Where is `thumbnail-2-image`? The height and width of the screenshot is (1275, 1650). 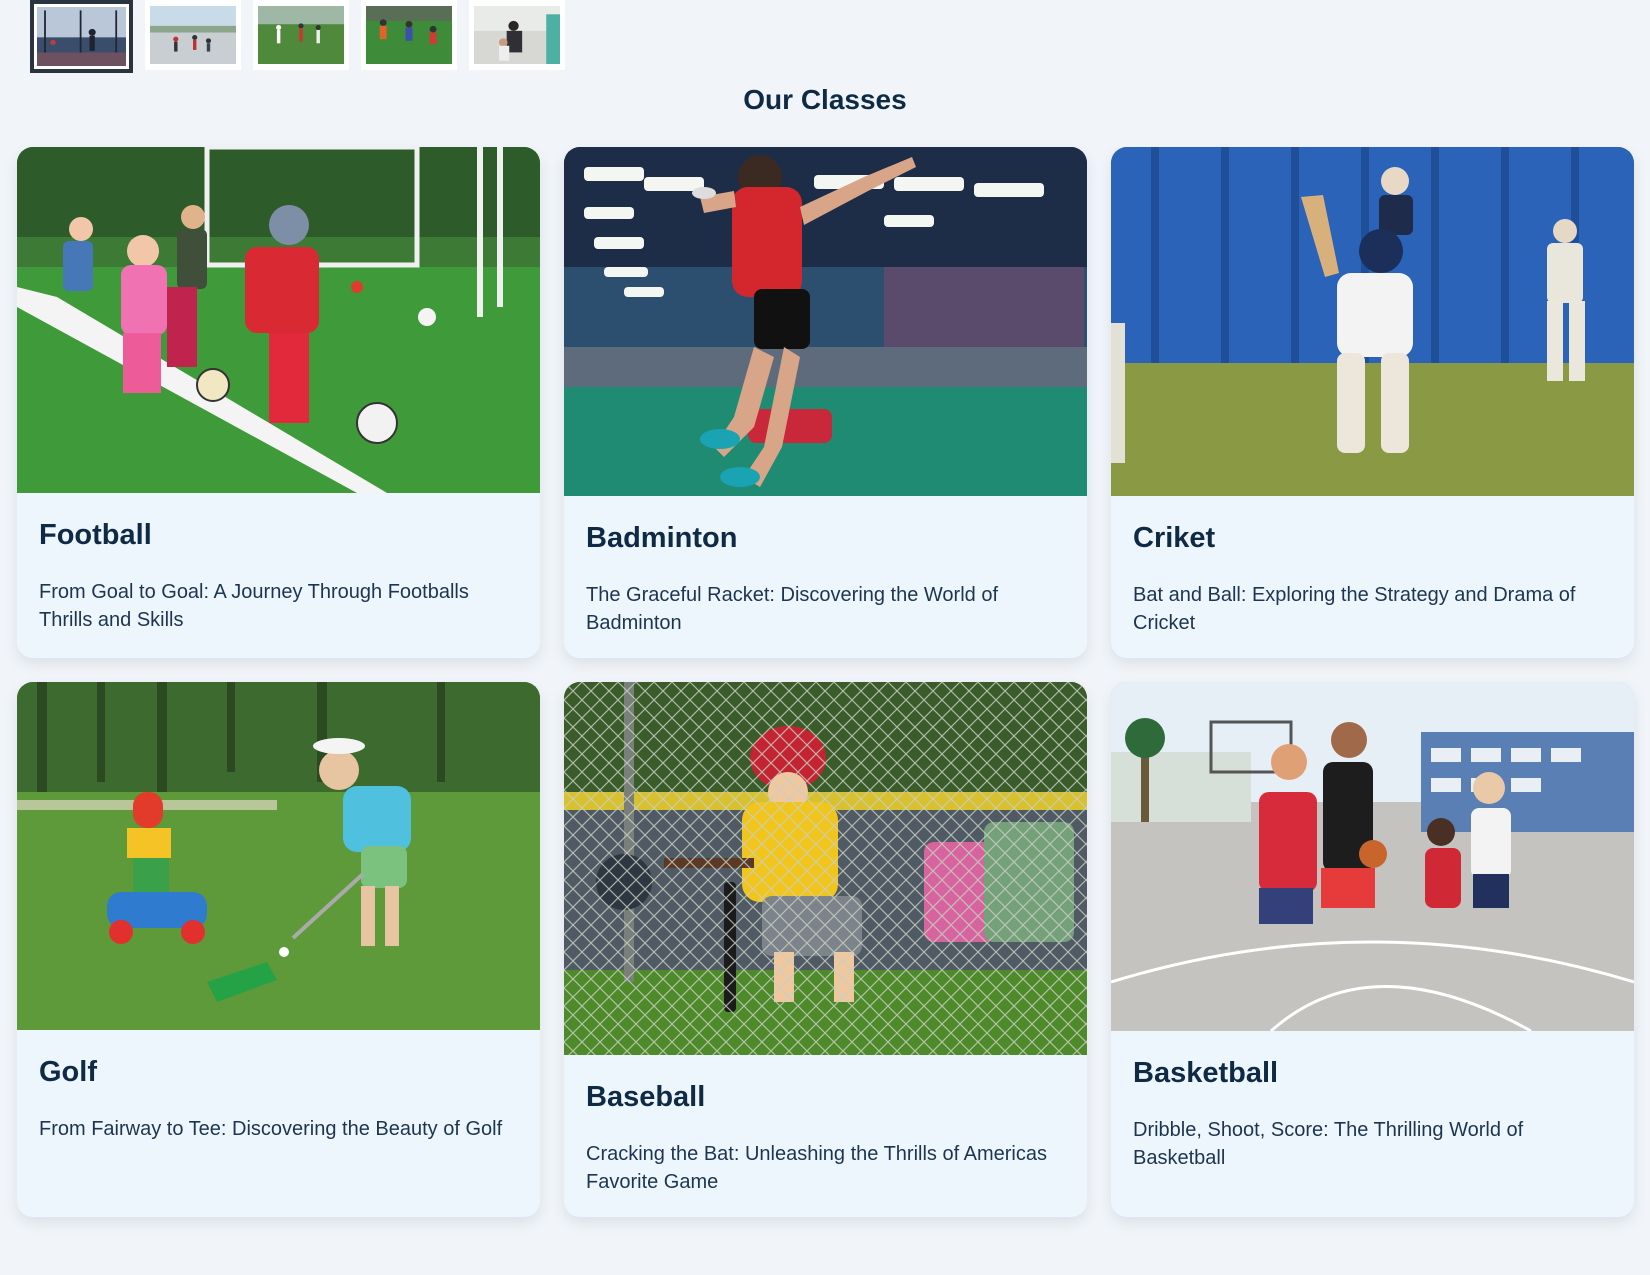 thumbnail-2-image is located at coordinates (193, 35).